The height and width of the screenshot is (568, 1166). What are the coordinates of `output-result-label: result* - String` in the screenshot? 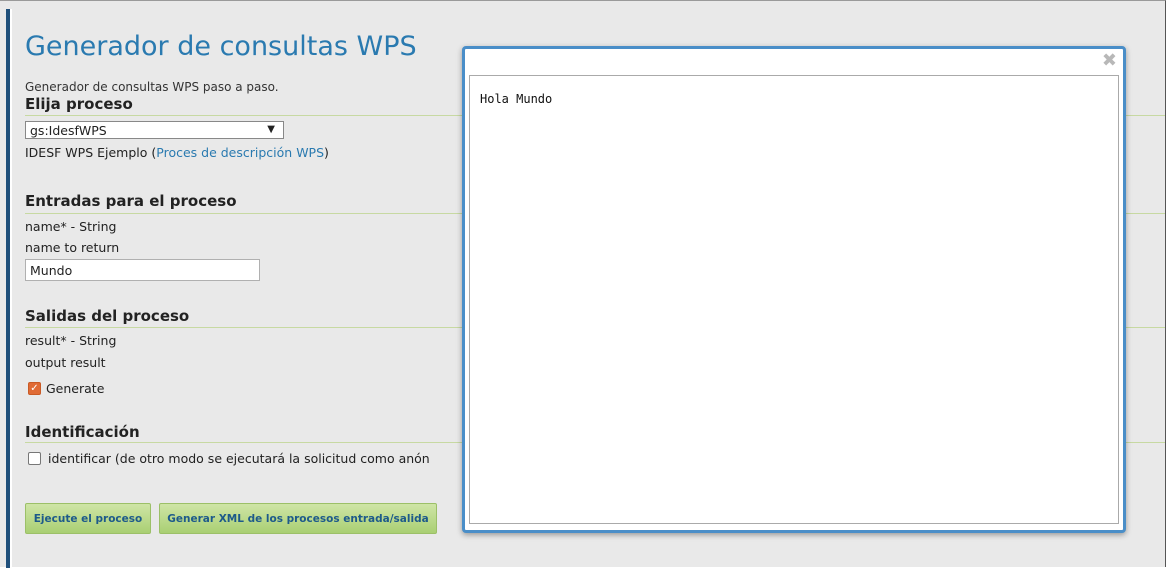 It's located at (71, 340).